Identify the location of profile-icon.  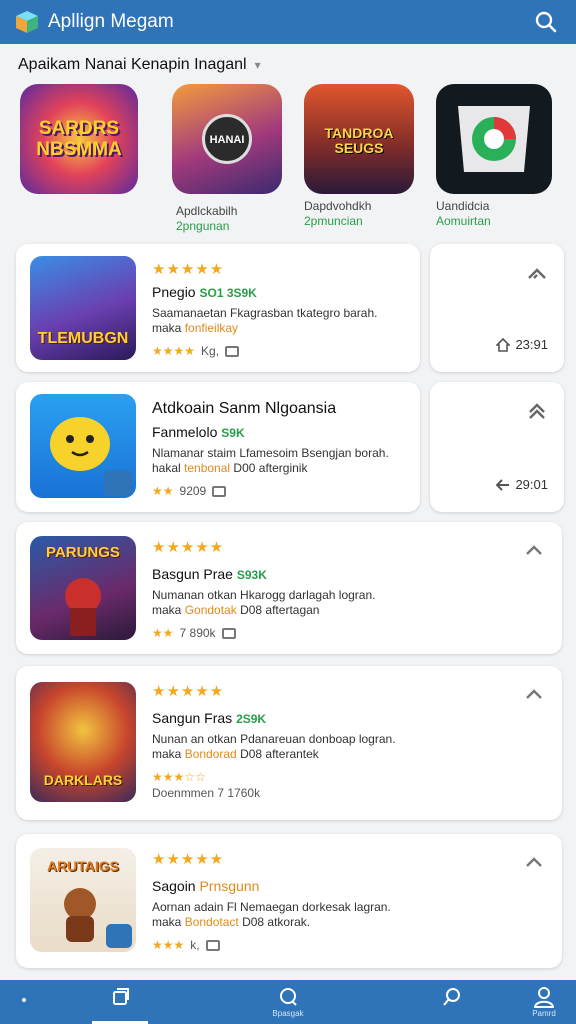
(544, 997).